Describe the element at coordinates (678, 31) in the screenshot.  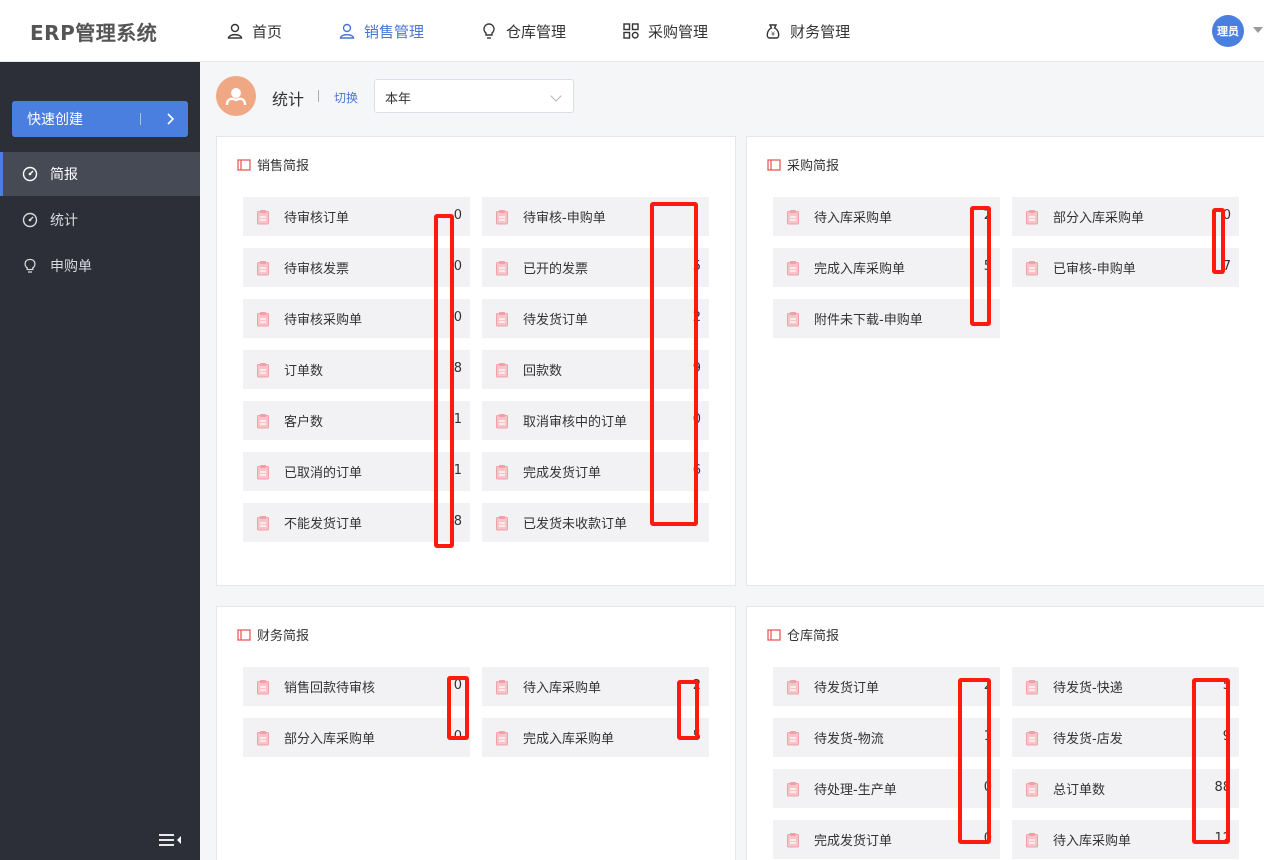
I see `nav-purchase-label: 采购管理` at that location.